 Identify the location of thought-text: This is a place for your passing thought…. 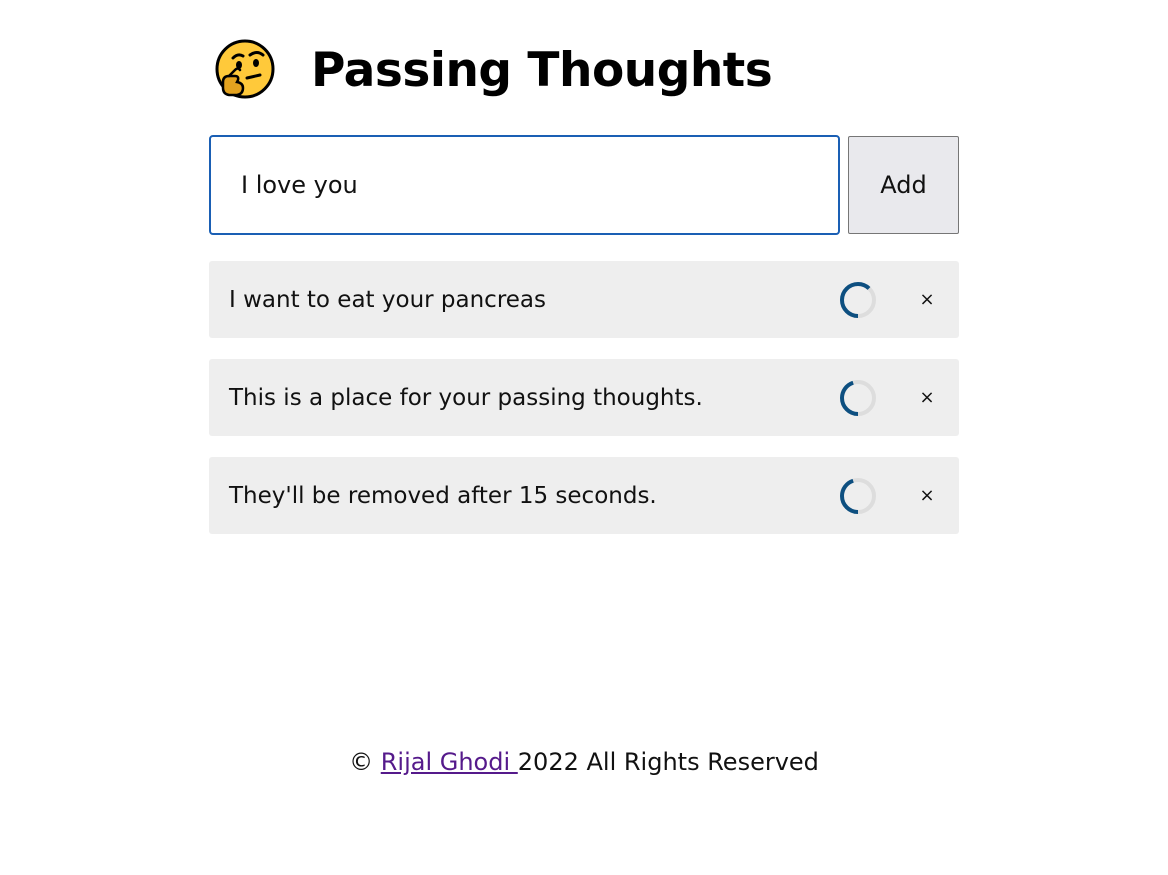
(466, 397).